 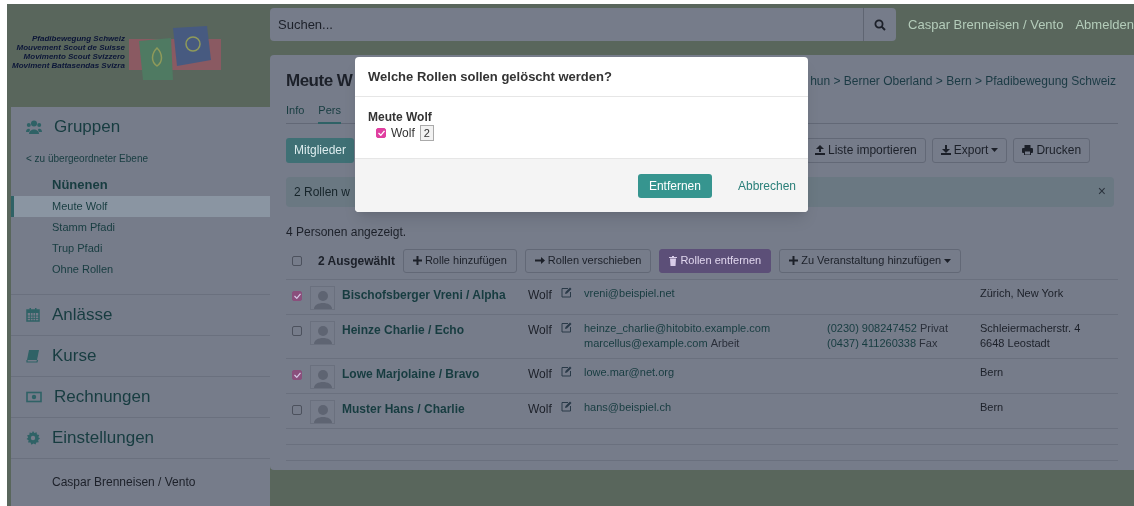 What do you see at coordinates (33, 356) in the screenshot?
I see `book-icon` at bounding box center [33, 356].